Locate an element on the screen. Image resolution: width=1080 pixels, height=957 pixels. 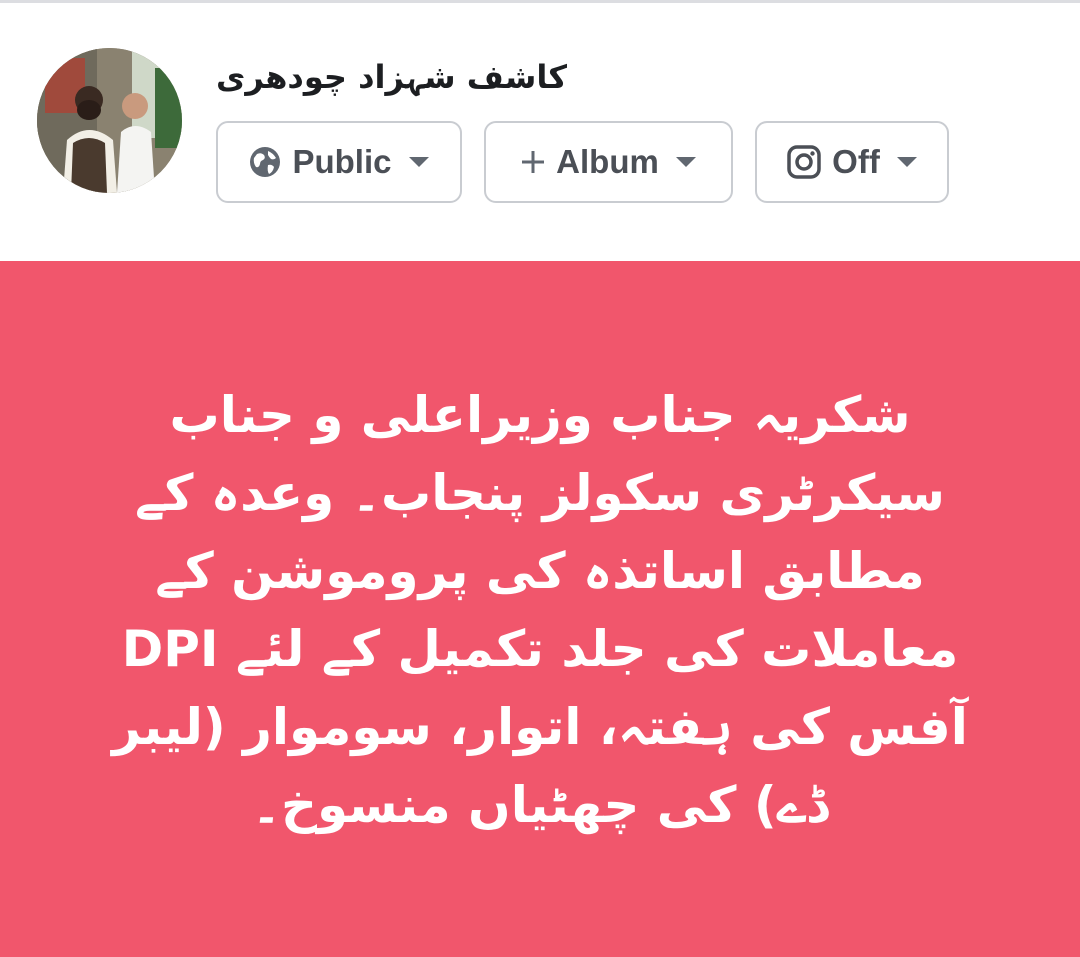
instagram-share-toggle: Off is located at coordinates (852, 162).